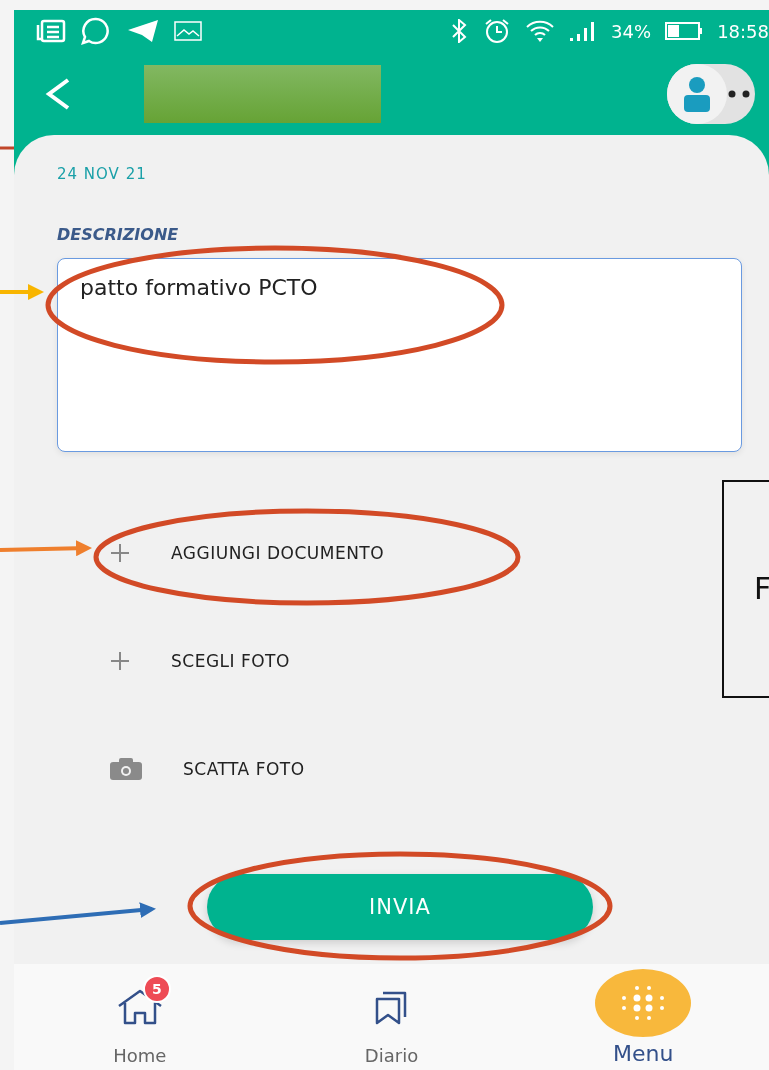  What do you see at coordinates (739, 93) in the screenshot?
I see `dots-icon` at bounding box center [739, 93].